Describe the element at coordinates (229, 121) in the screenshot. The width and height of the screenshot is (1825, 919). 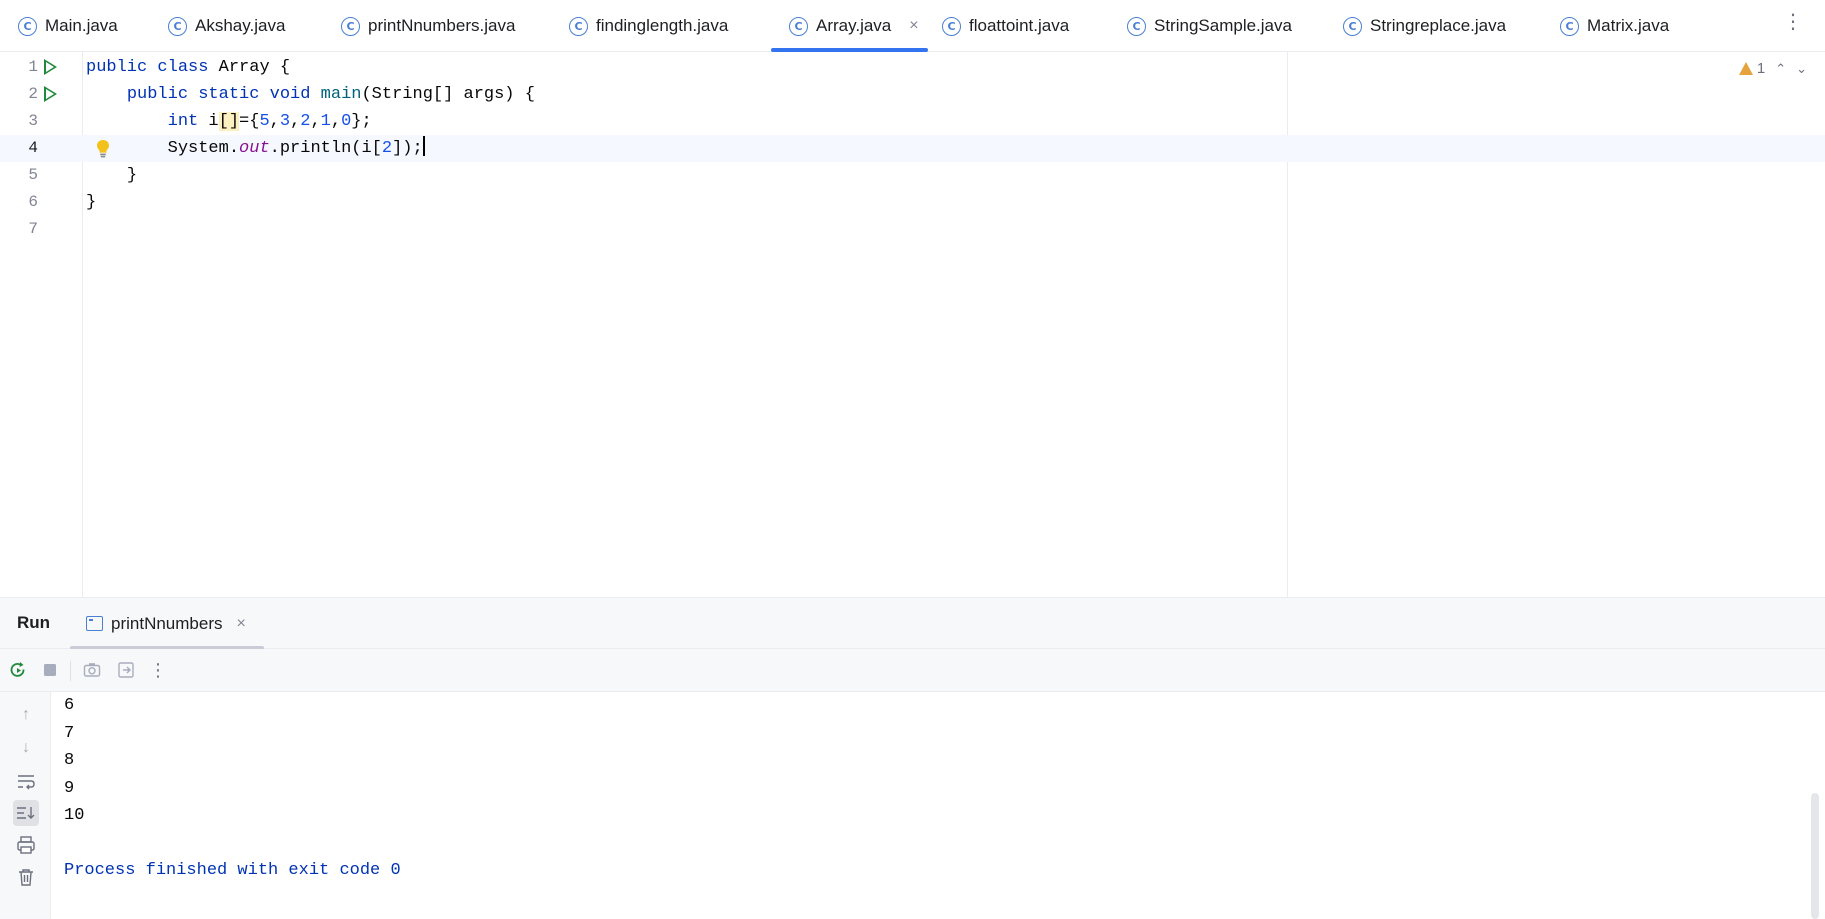
I see `highlighted-brackets: []` at that location.